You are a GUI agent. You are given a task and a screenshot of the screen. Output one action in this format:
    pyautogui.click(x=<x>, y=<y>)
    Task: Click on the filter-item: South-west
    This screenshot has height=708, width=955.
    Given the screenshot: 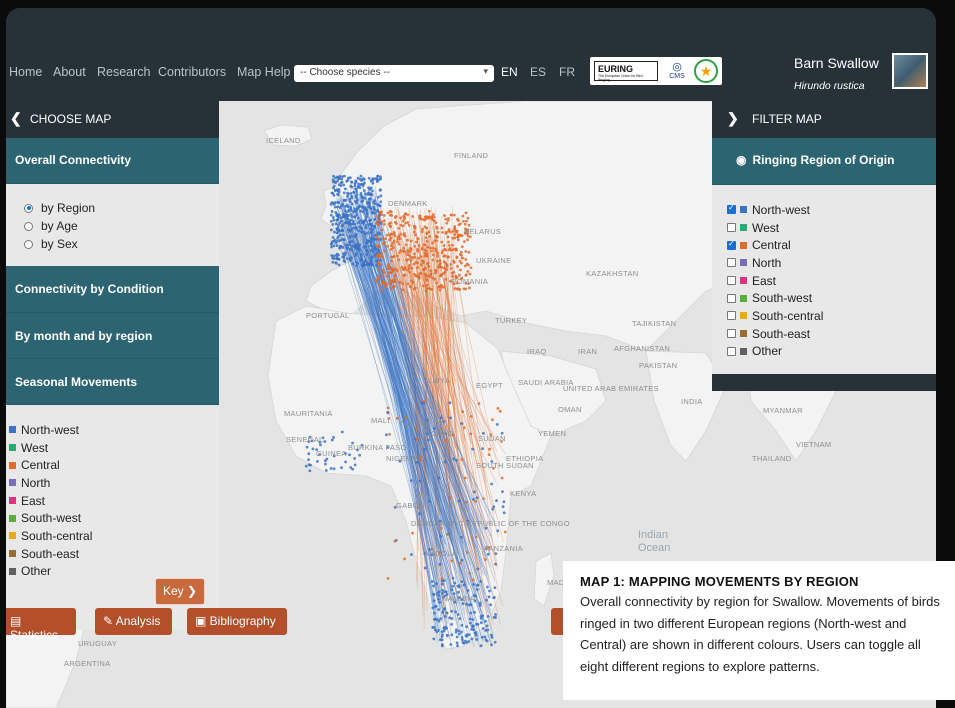 What is the action you would take?
    pyautogui.click(x=831, y=298)
    